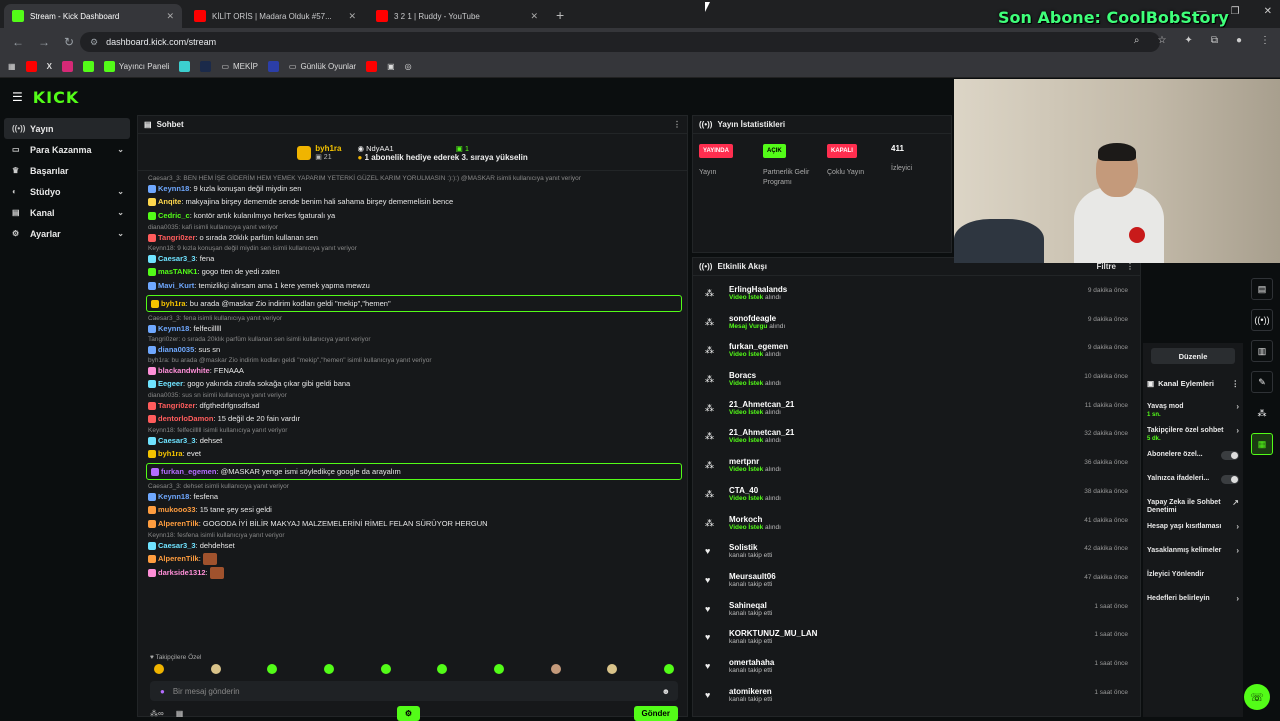  I want to click on channel-actions-options-icon: ⋮, so click(1236, 383).